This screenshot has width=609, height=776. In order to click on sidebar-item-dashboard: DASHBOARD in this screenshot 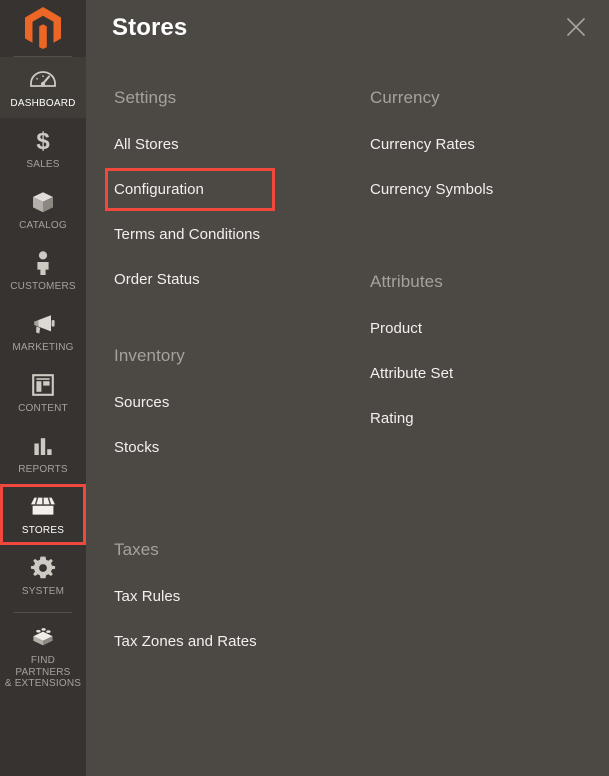, I will do `click(43, 87)`.